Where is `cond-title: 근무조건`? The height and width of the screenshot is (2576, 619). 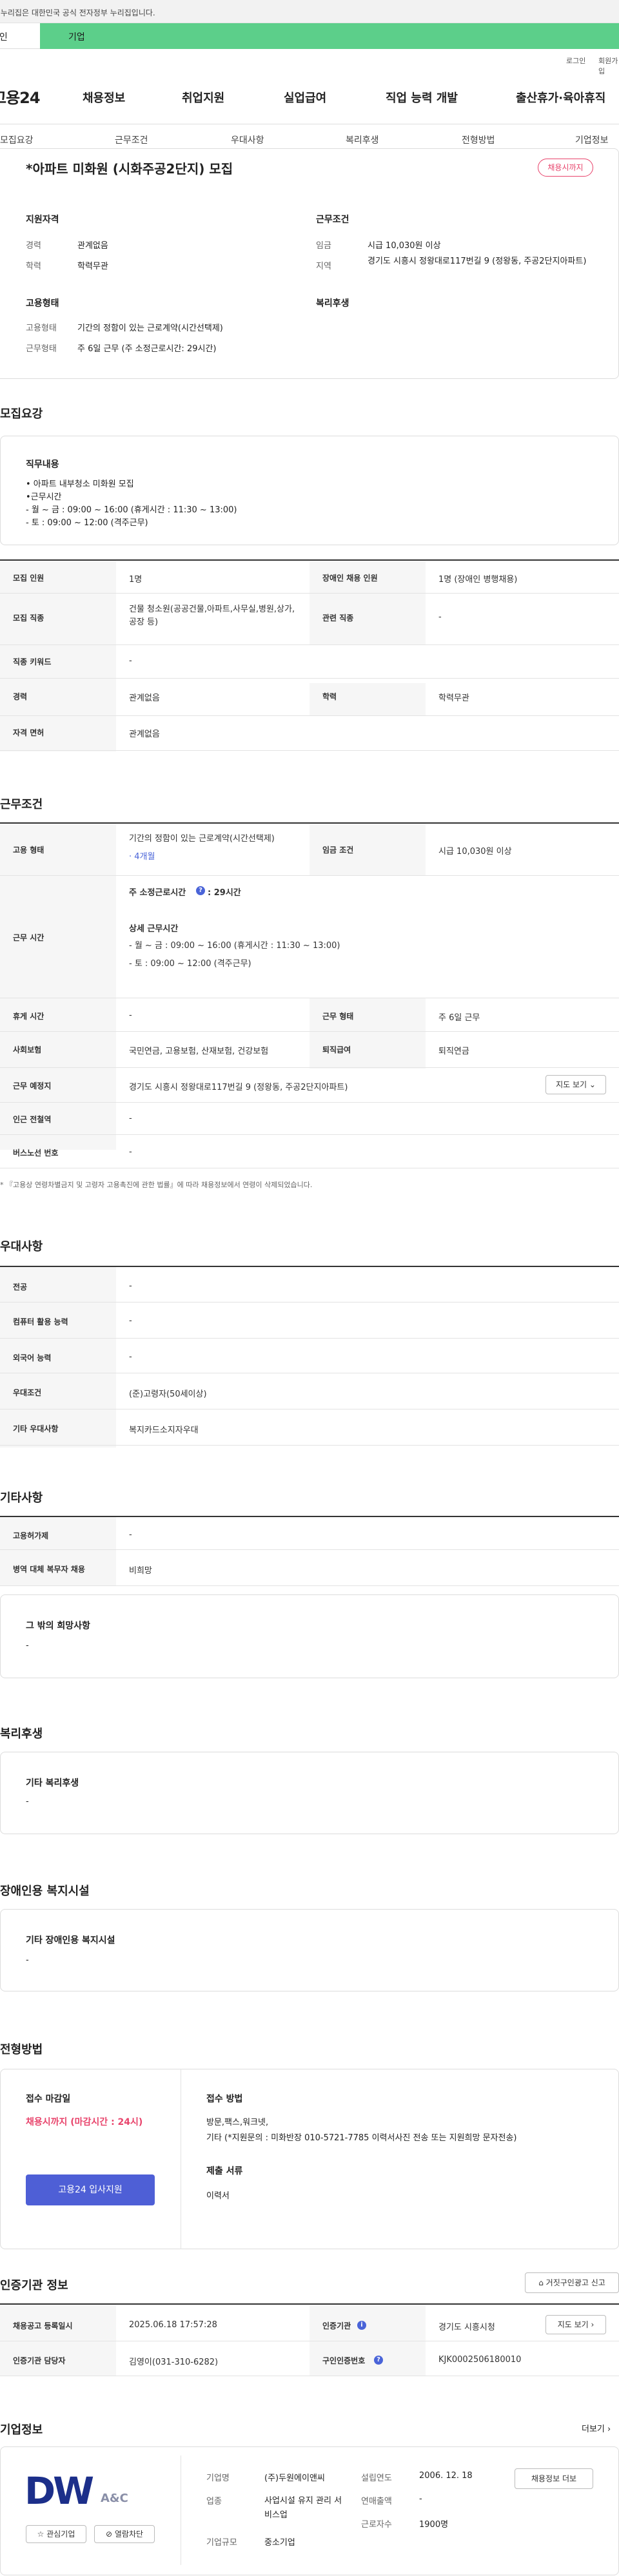 cond-title: 근무조건 is located at coordinates (332, 220).